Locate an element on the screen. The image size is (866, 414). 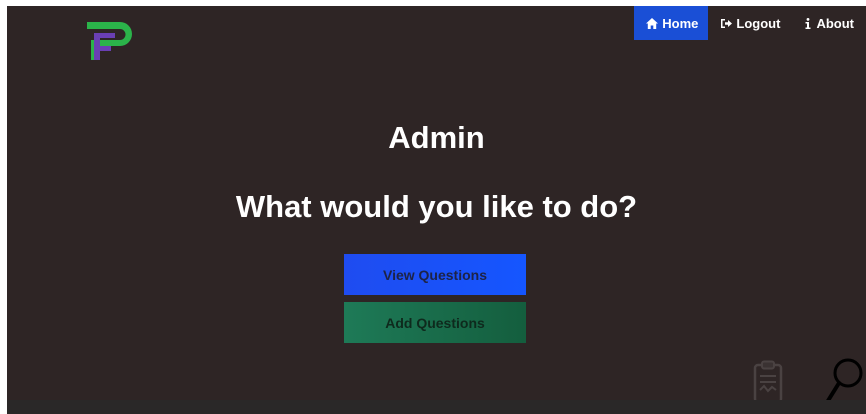
nav-about-label: About is located at coordinates (835, 23).